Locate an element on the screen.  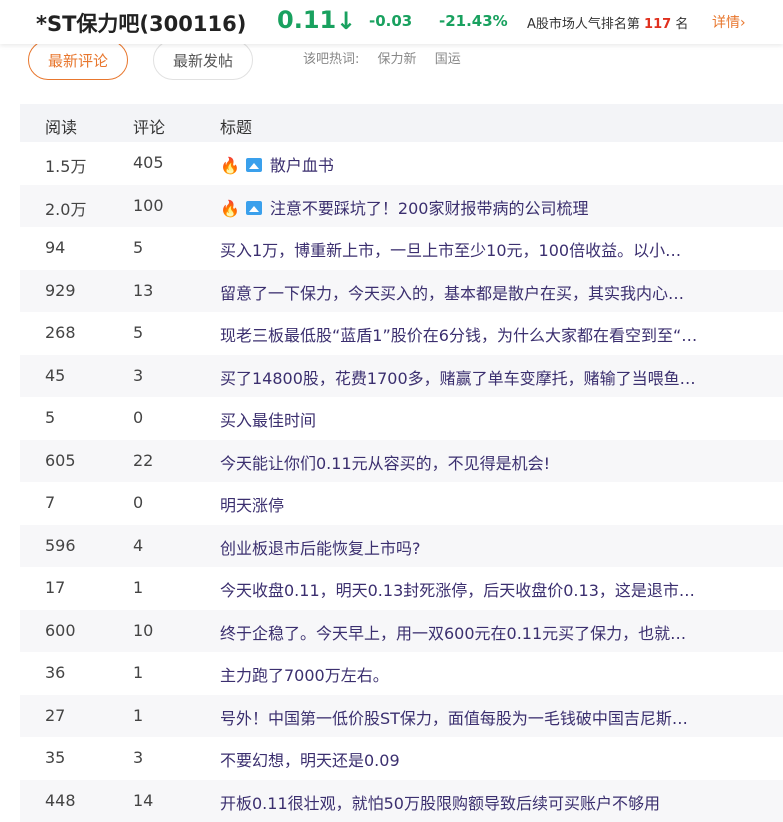
read-count: 268 is located at coordinates (60, 332).